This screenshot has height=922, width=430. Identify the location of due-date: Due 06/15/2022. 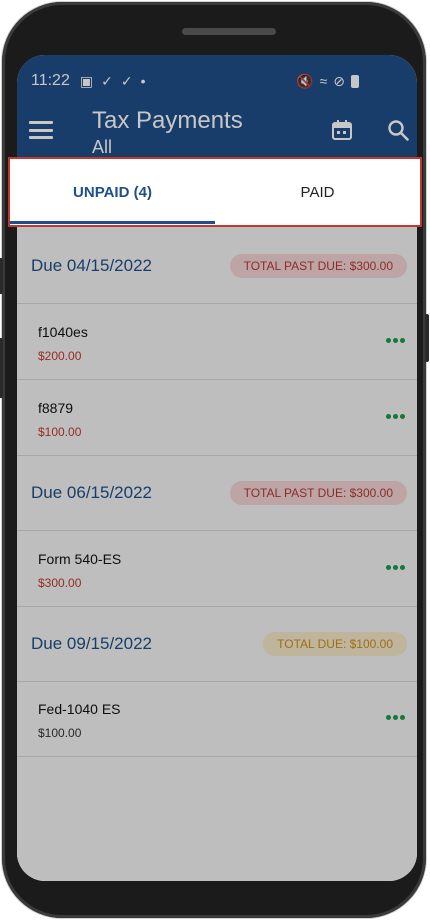
(91, 492).